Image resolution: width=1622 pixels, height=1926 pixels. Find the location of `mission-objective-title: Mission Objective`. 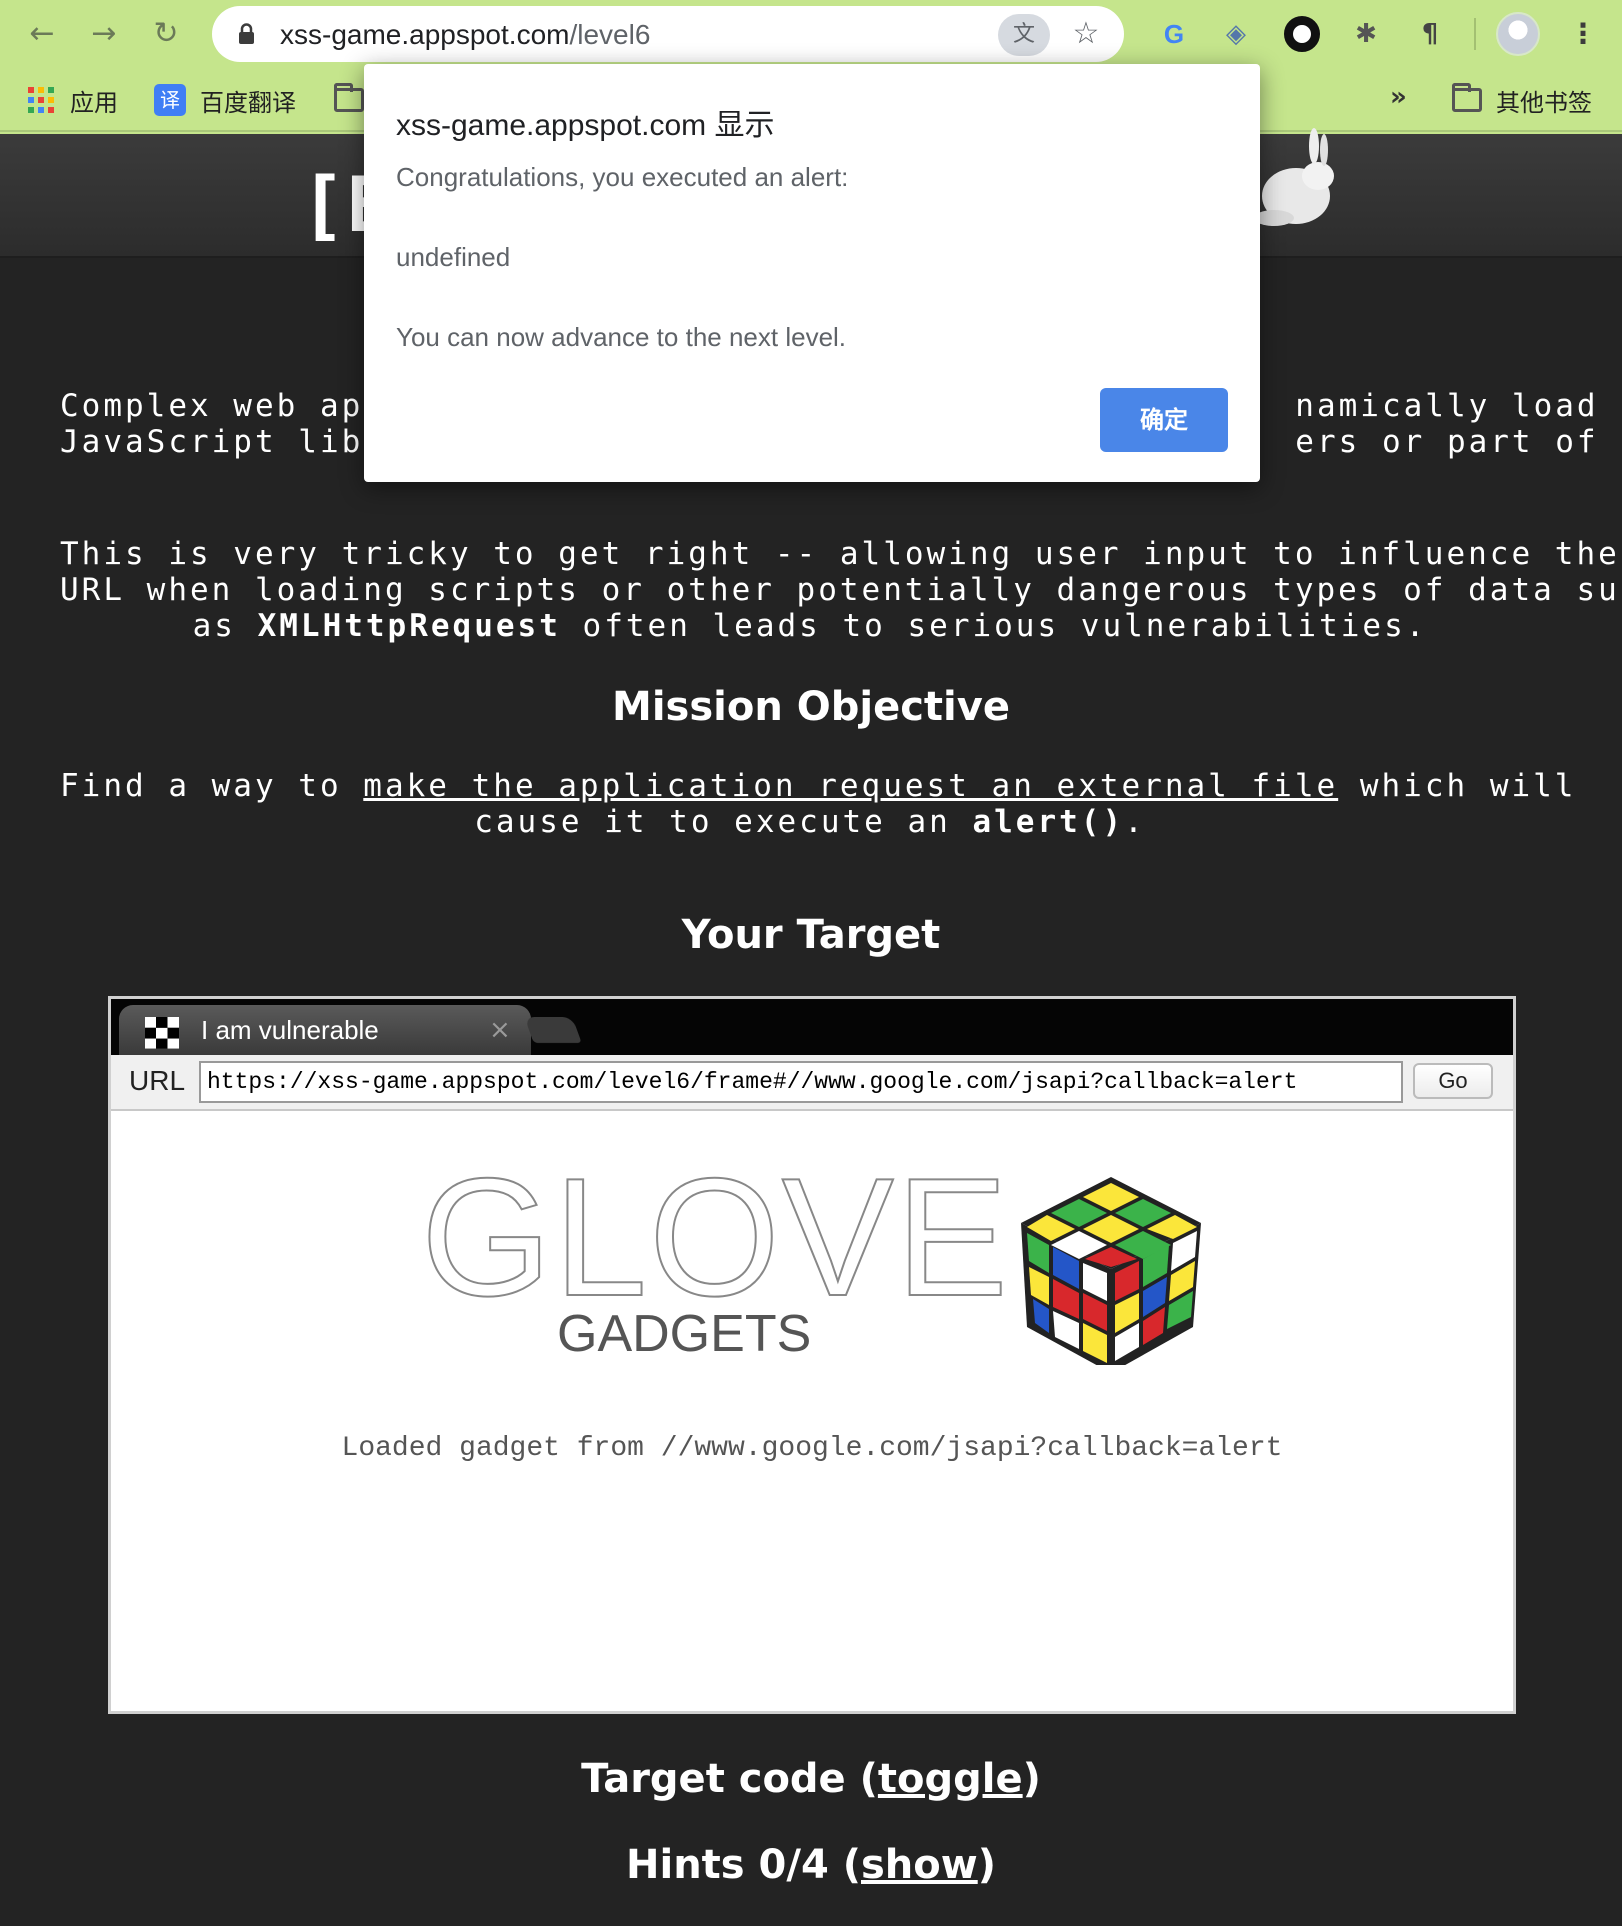

mission-objective-title: Mission Objective is located at coordinates (811, 707).